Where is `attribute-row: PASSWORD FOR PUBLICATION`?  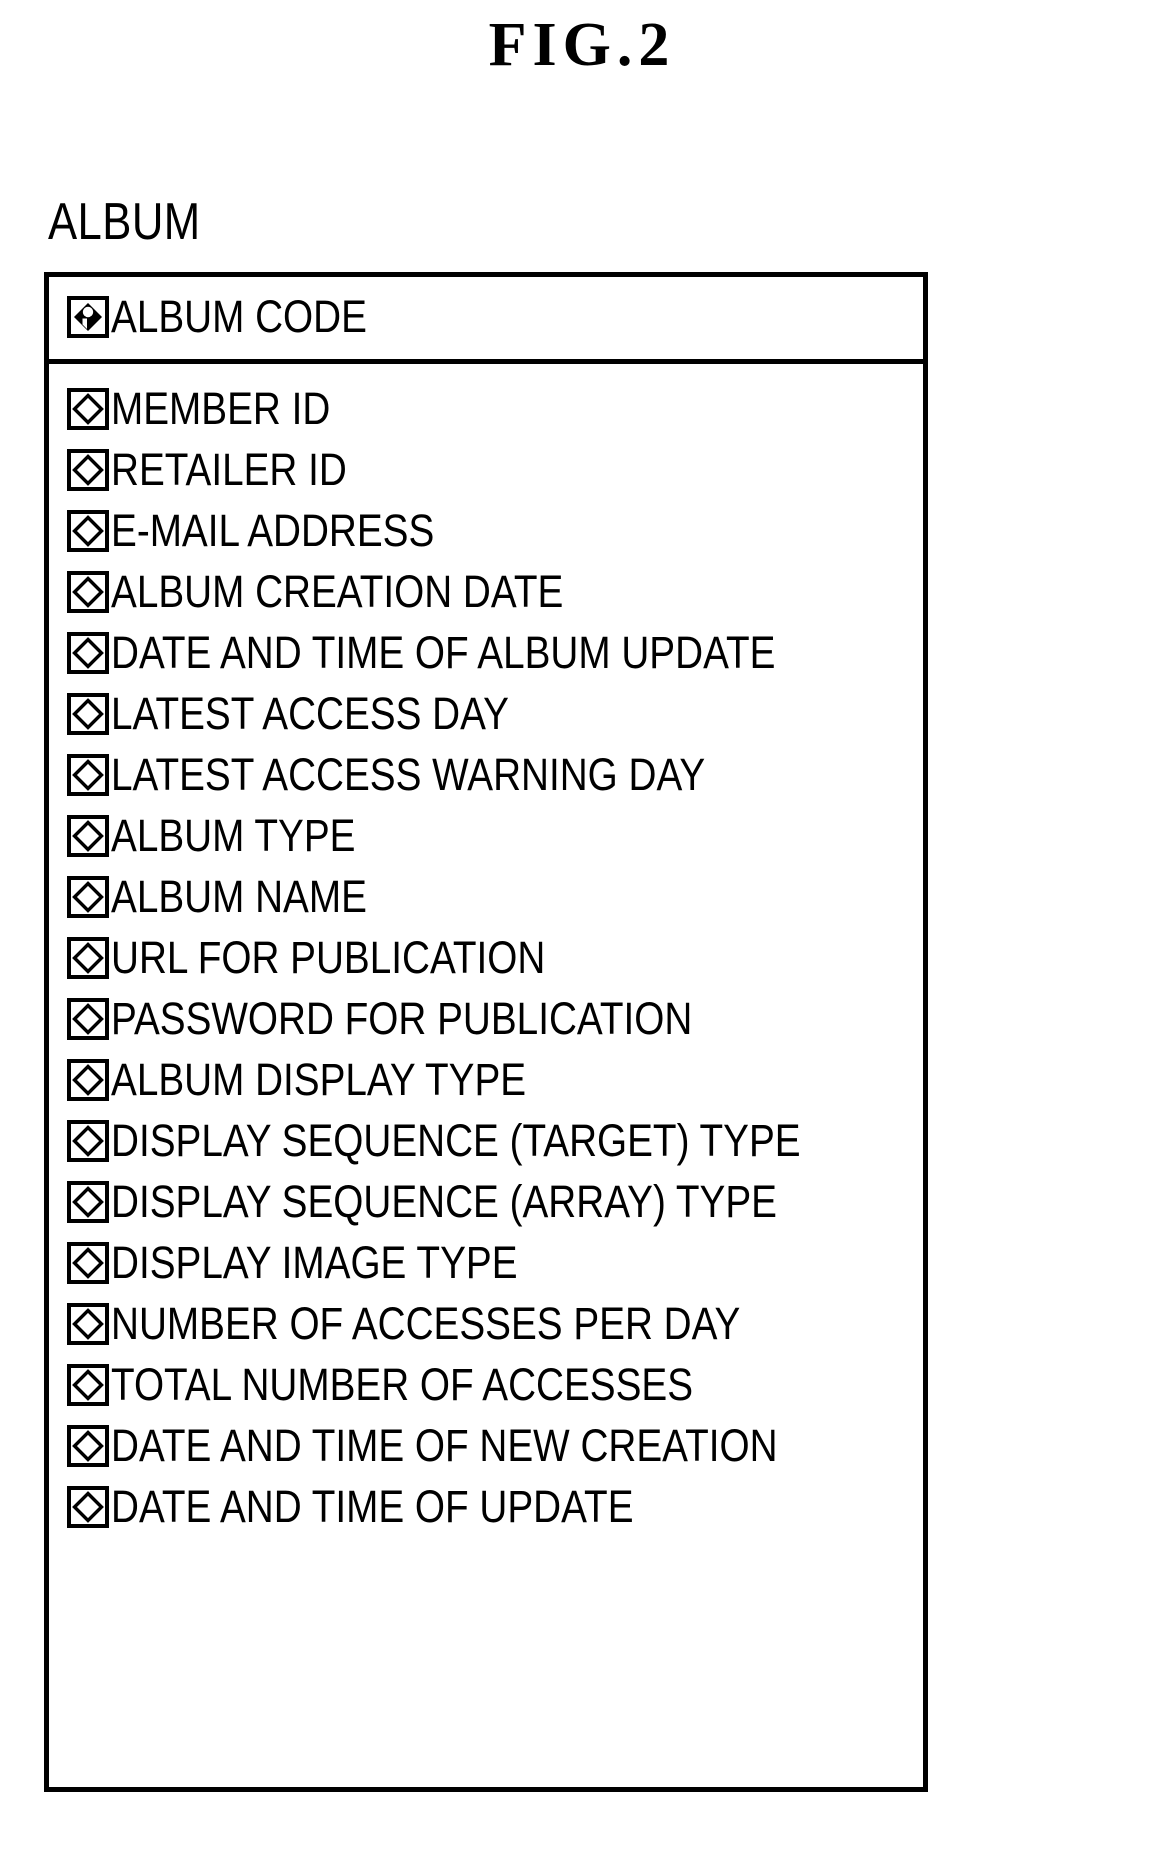 attribute-row: PASSWORD FOR PUBLICATION is located at coordinates (486, 1018).